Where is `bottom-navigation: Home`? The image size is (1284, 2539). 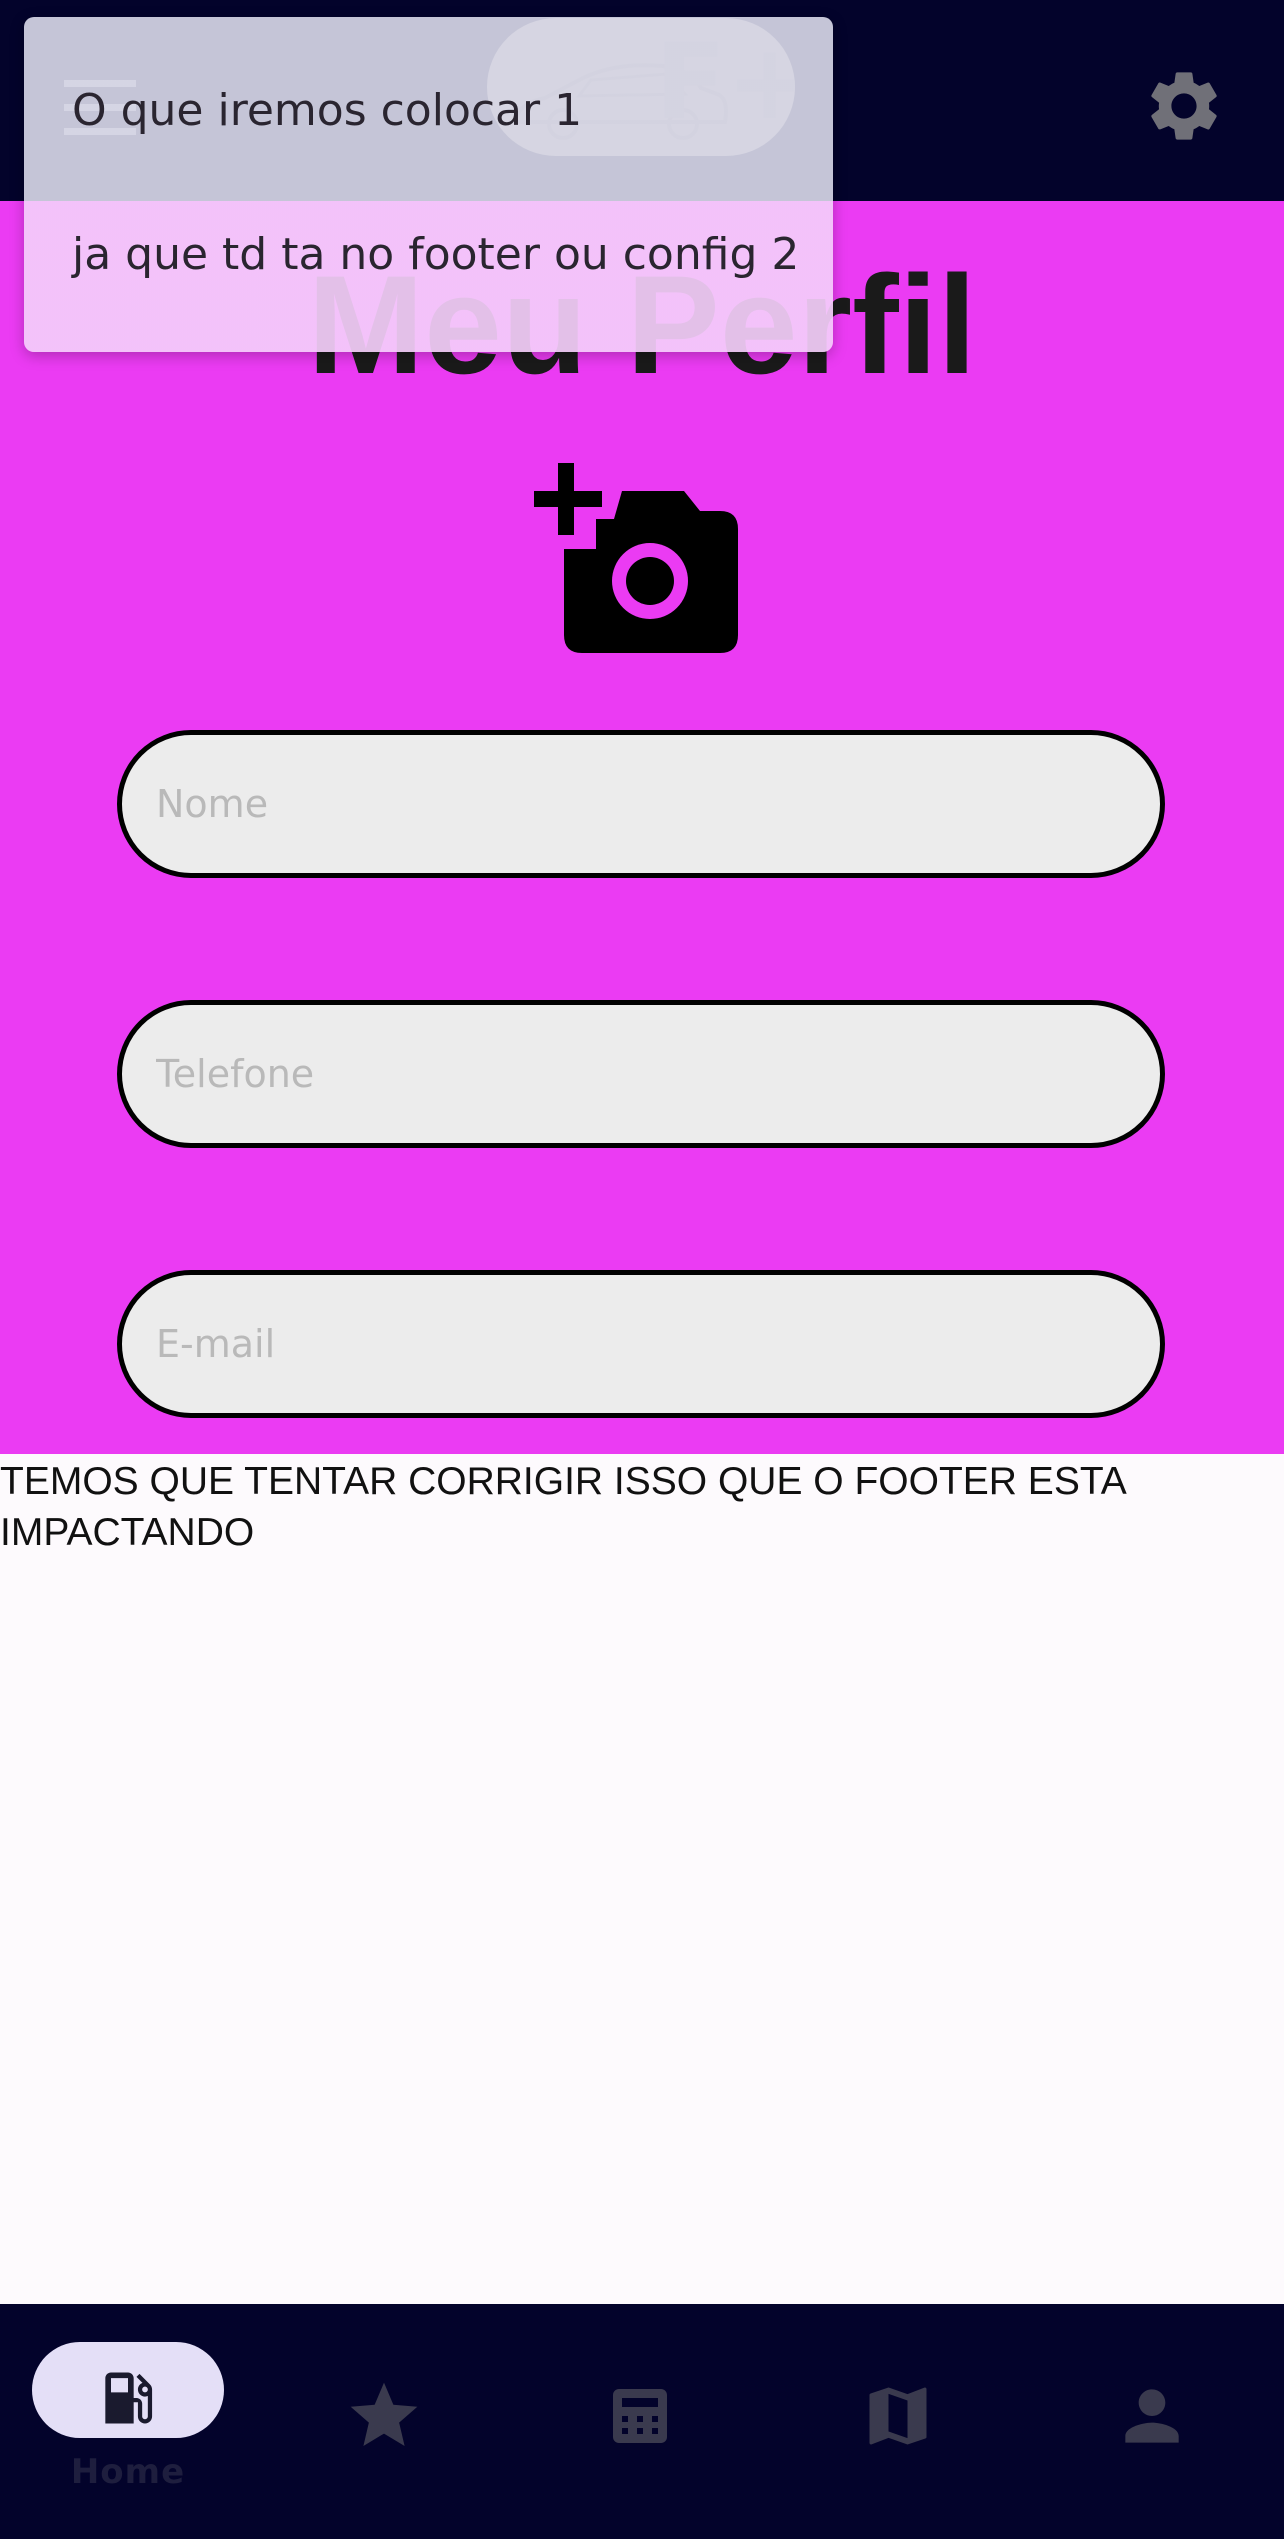
bottom-navigation: Home is located at coordinates (642, 2421).